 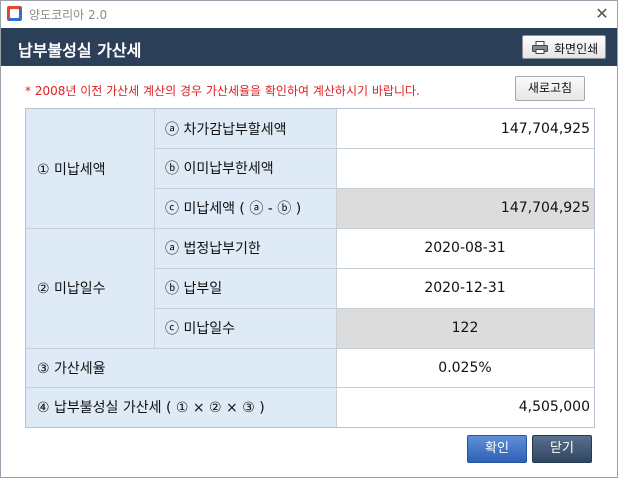 I want to click on payment-date-input: 2020-12-31, so click(x=465, y=288).